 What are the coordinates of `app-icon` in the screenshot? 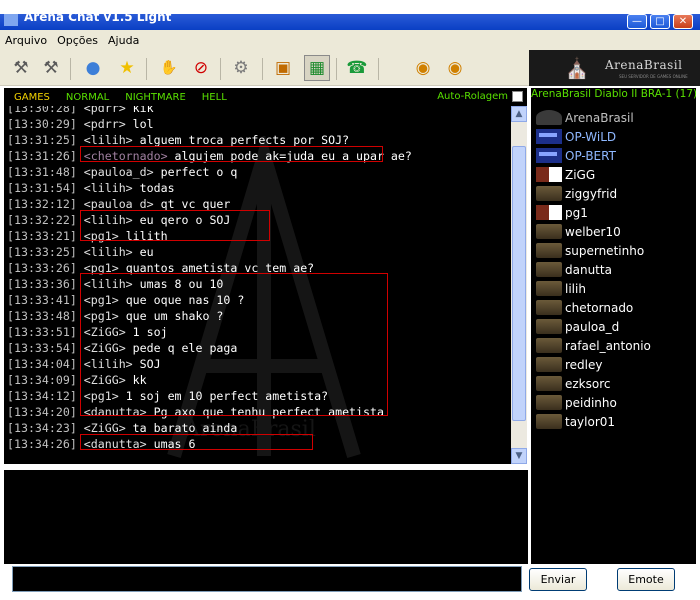 It's located at (11, 20).